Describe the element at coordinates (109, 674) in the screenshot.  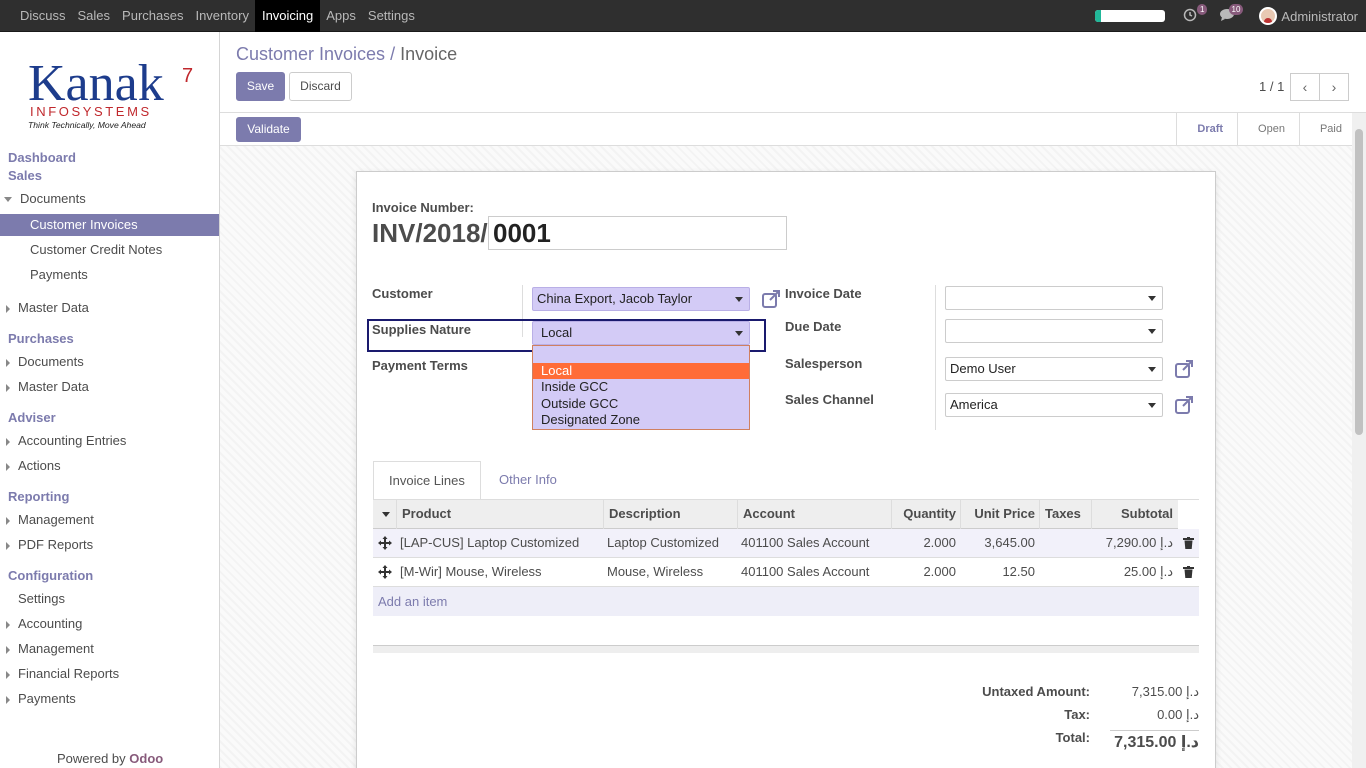
I see `sidebar-financial-reports: Financial Reports` at that location.